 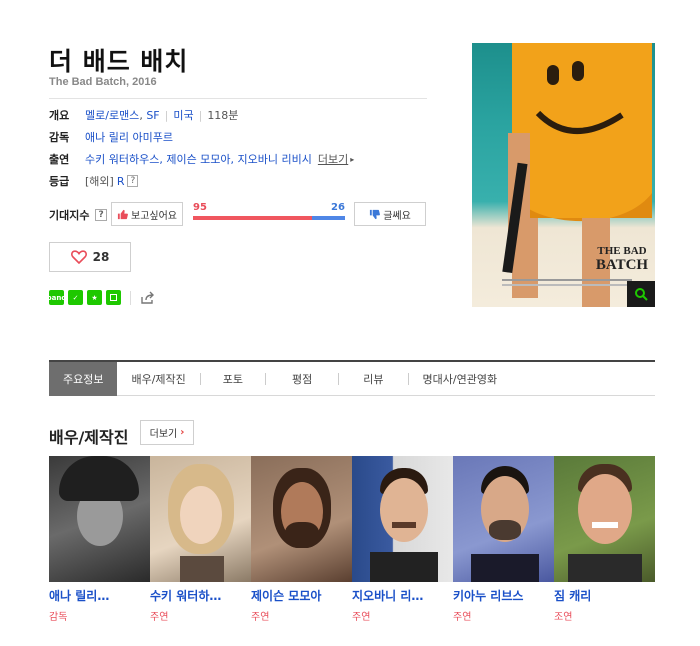 I want to click on line-icon: ✓, so click(x=75, y=297).